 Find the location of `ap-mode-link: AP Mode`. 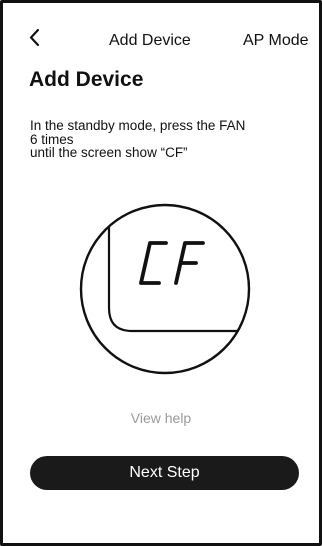

ap-mode-link: AP Mode is located at coordinates (276, 41).